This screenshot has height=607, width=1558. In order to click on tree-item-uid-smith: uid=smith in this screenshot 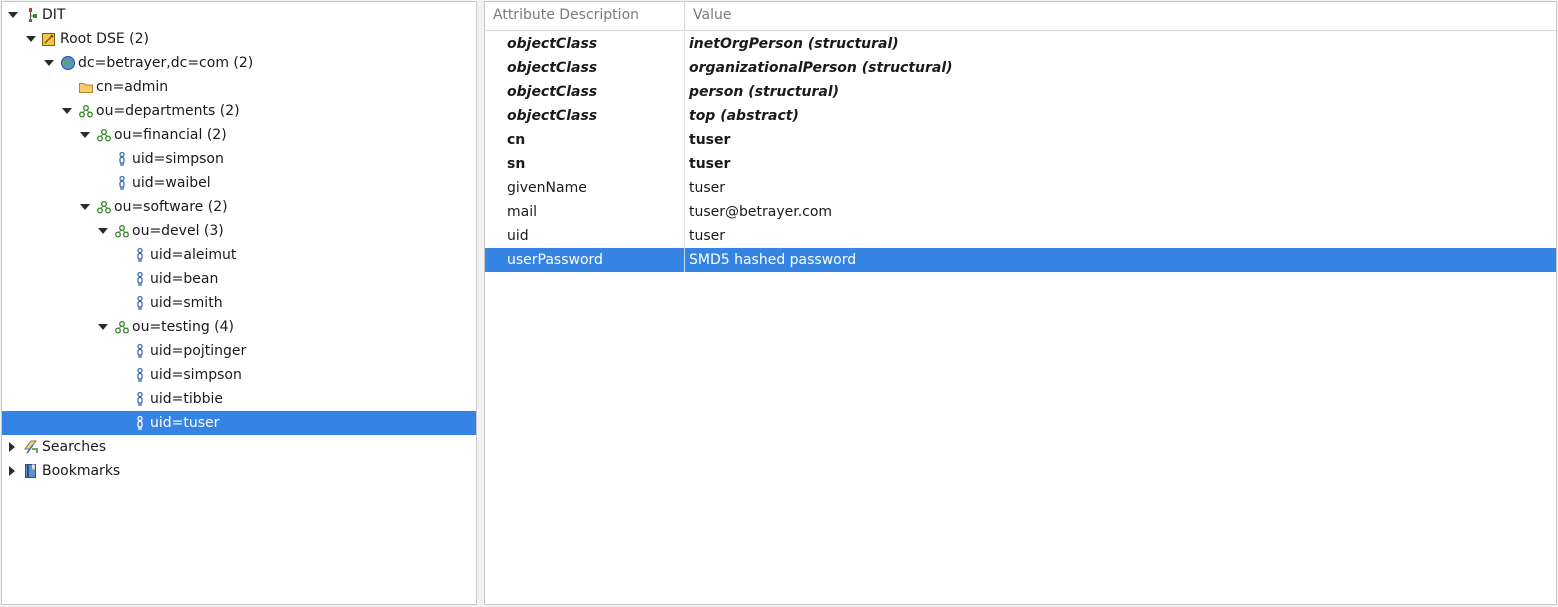, I will do `click(239, 303)`.